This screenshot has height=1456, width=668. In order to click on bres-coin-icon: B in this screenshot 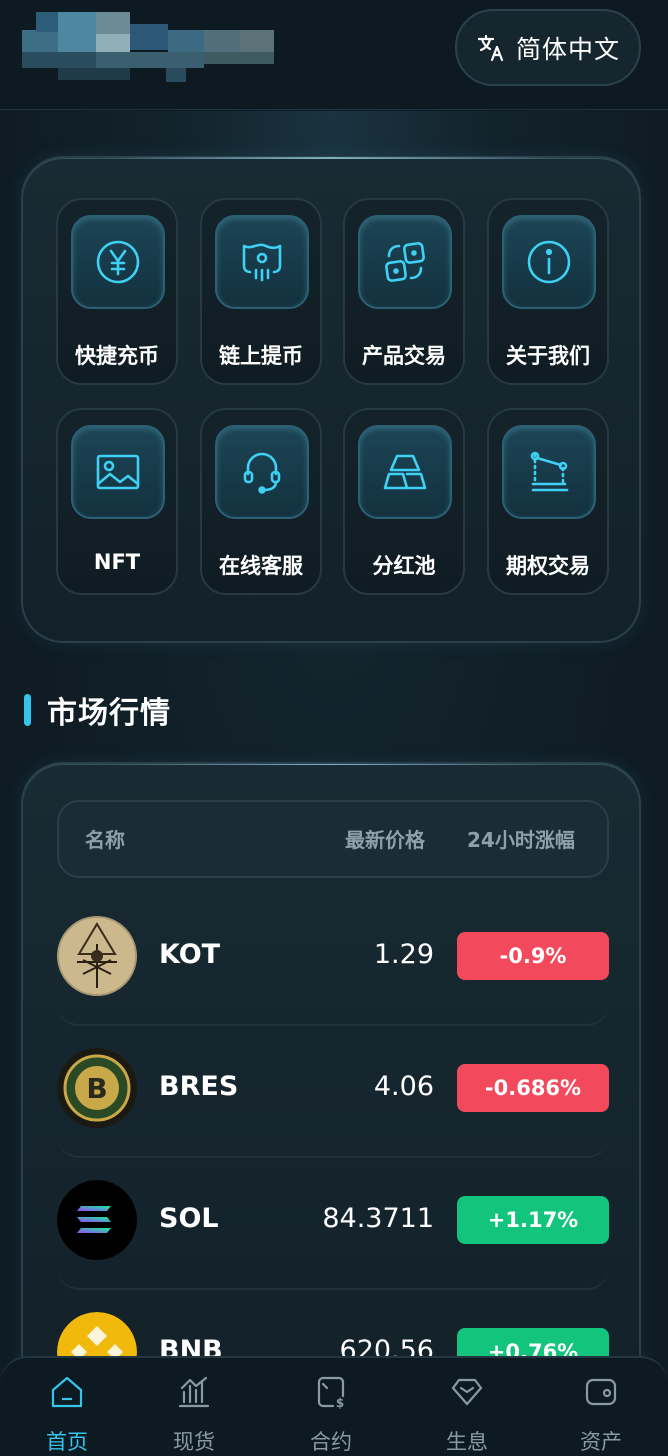, I will do `click(97, 1088)`.